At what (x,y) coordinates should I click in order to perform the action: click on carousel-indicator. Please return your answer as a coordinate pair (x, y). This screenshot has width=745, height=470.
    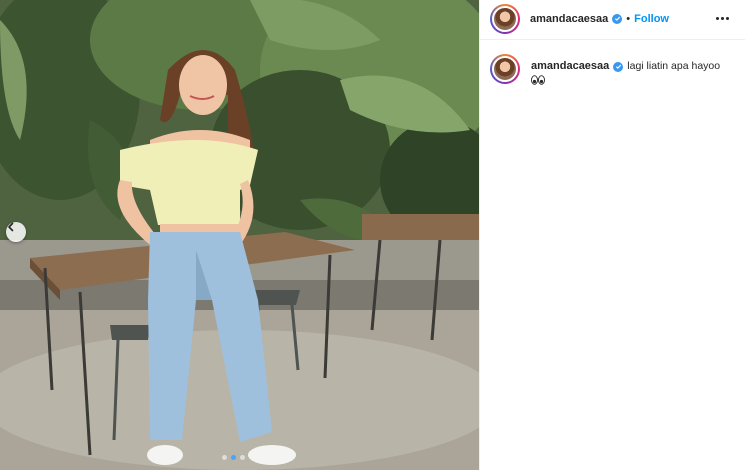
    Looking at the image, I should click on (233, 457).